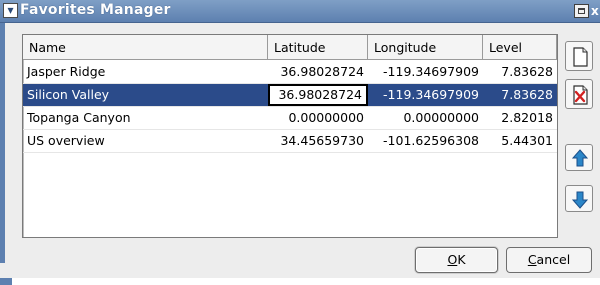 The height and width of the screenshot is (285, 600). Describe the element at coordinates (2, 143) in the screenshot. I see `window-border-left` at that location.